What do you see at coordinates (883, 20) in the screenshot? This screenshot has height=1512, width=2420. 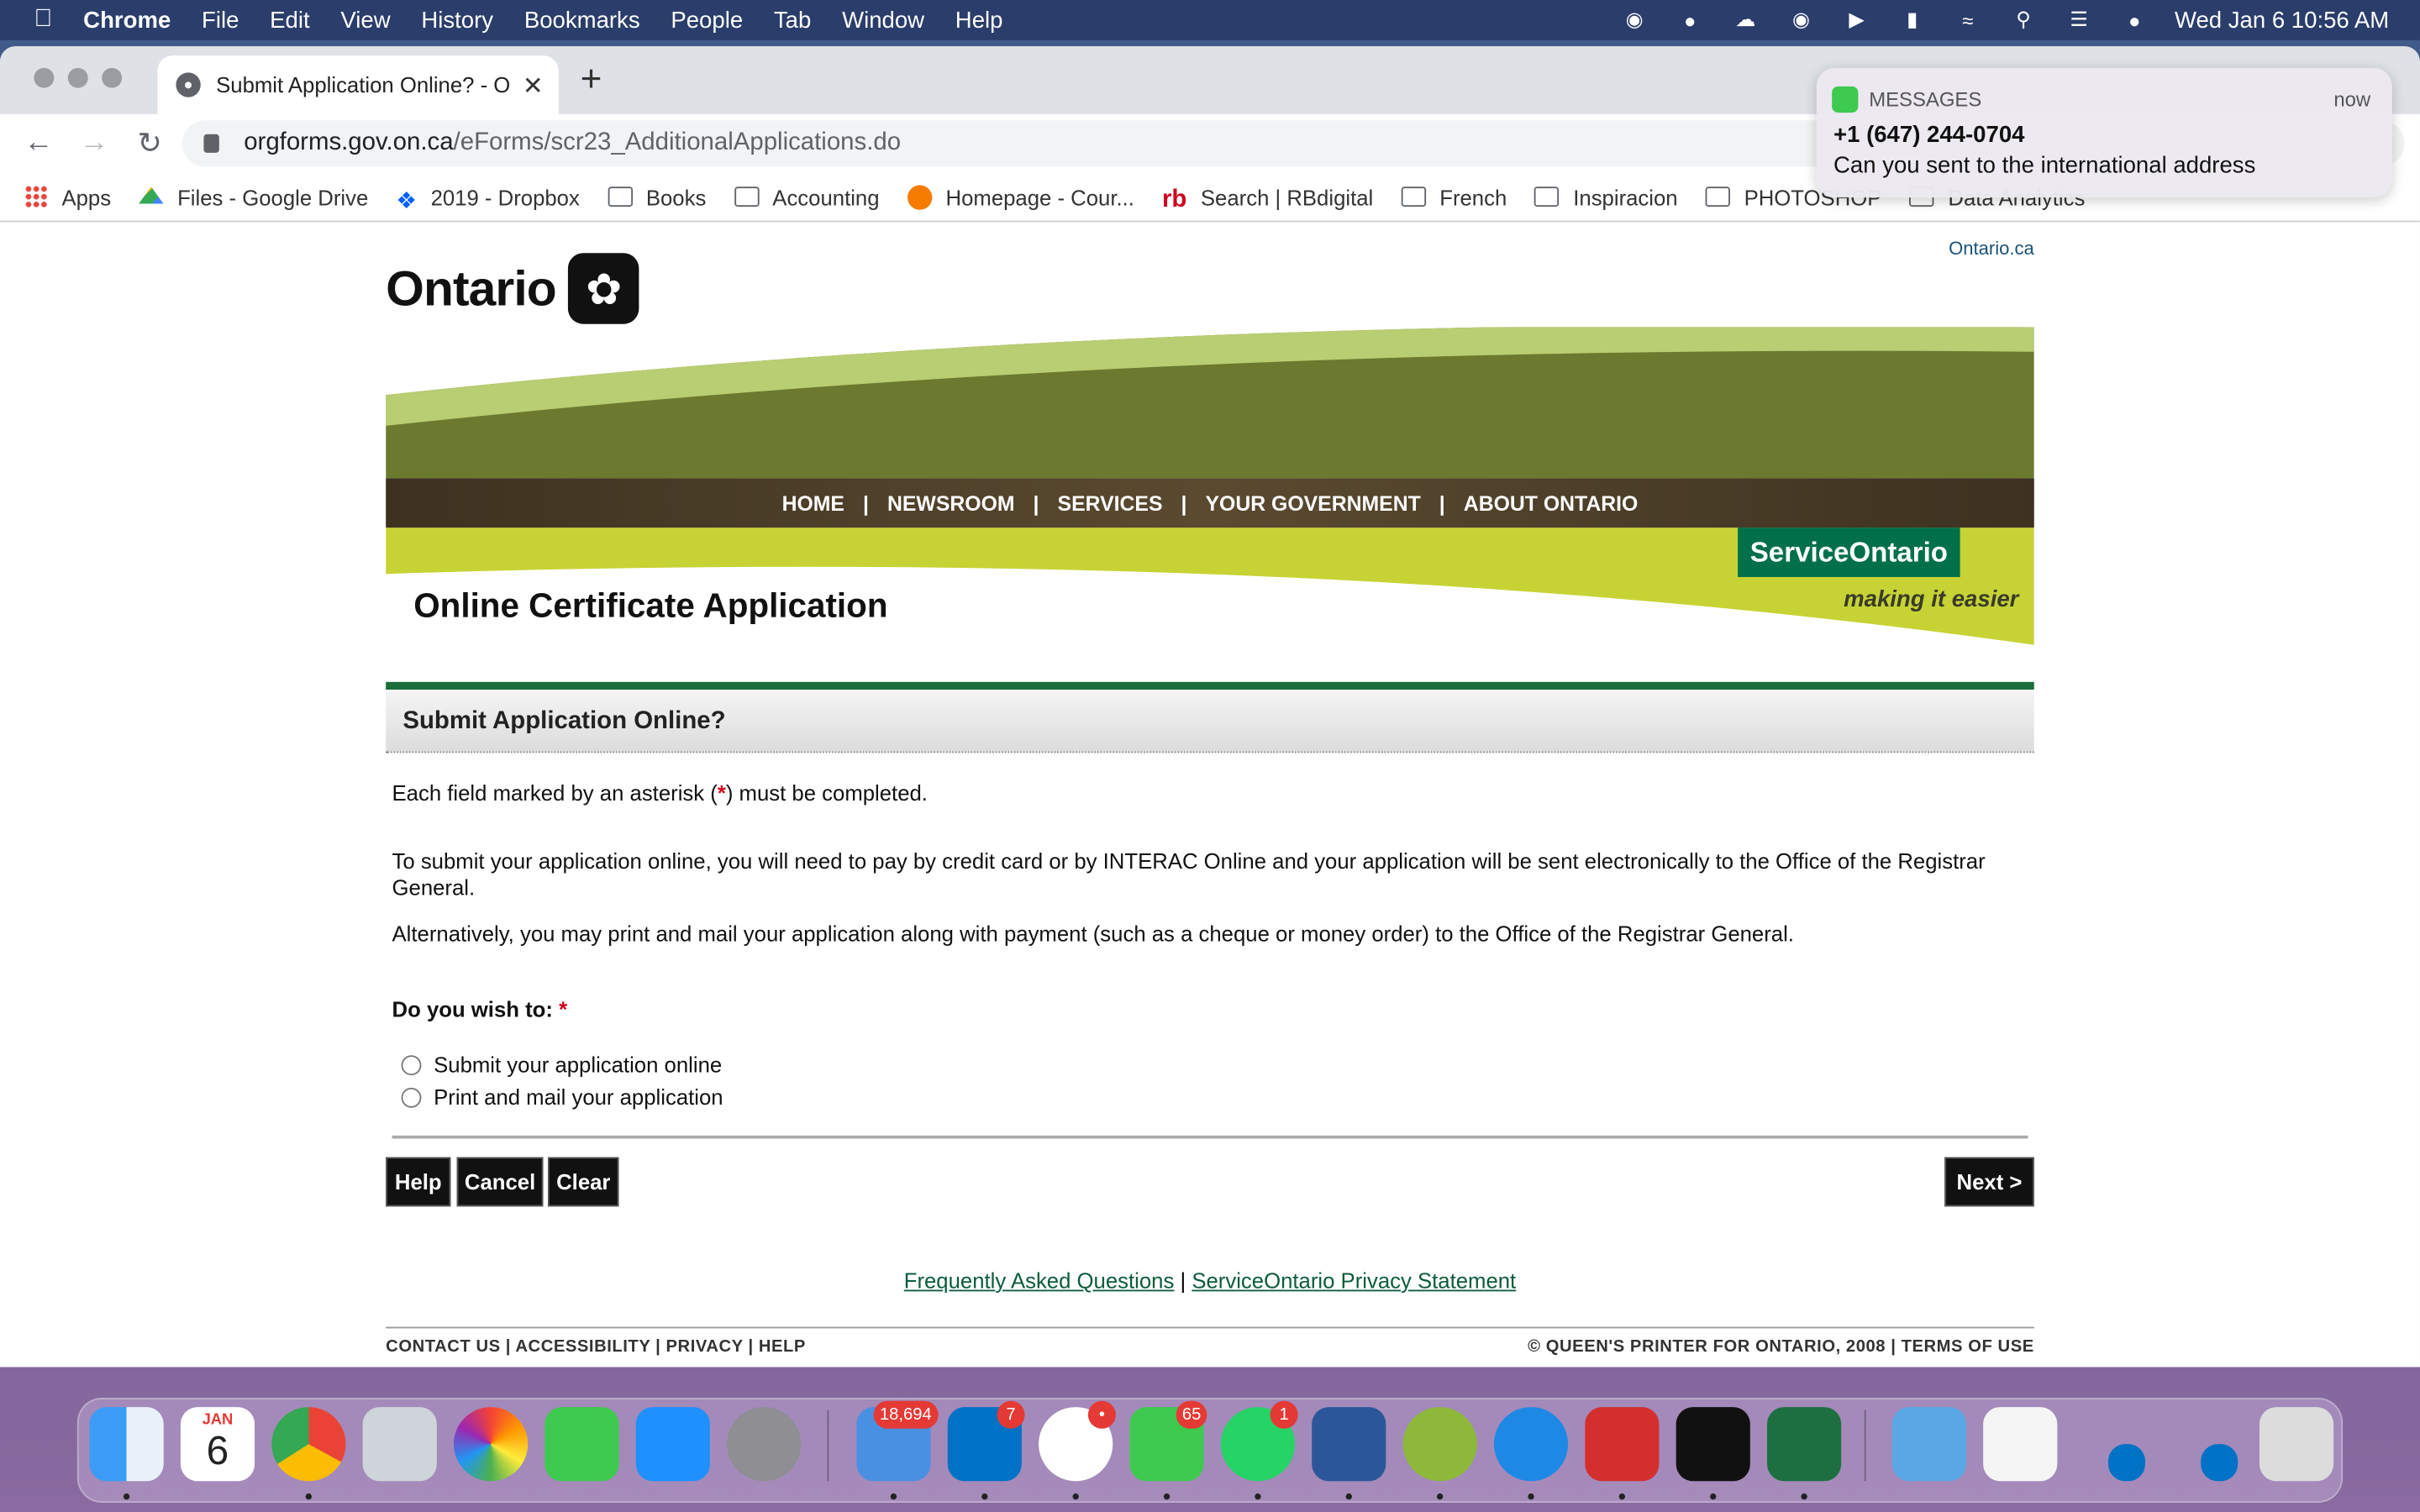 I see `menu-window: Window` at bounding box center [883, 20].